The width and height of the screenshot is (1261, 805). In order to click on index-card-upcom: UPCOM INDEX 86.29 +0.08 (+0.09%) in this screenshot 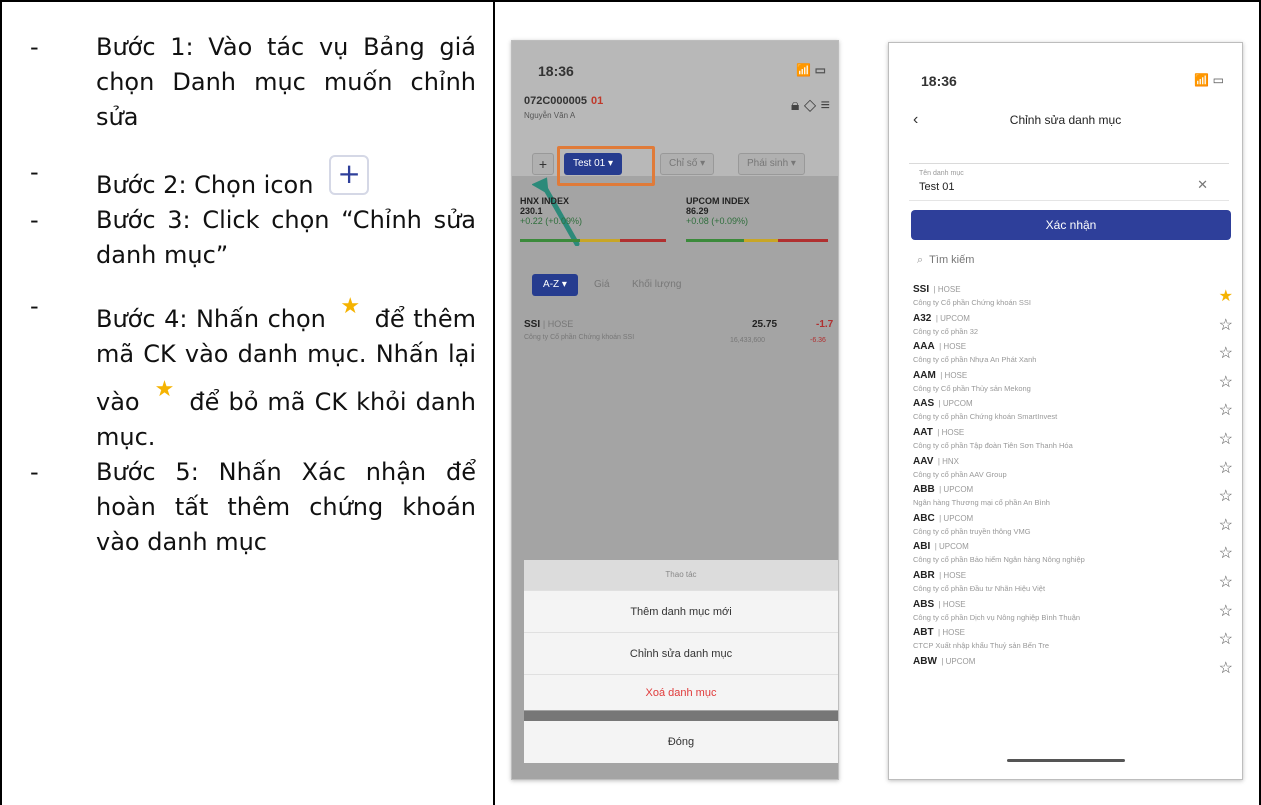, I will do `click(718, 211)`.